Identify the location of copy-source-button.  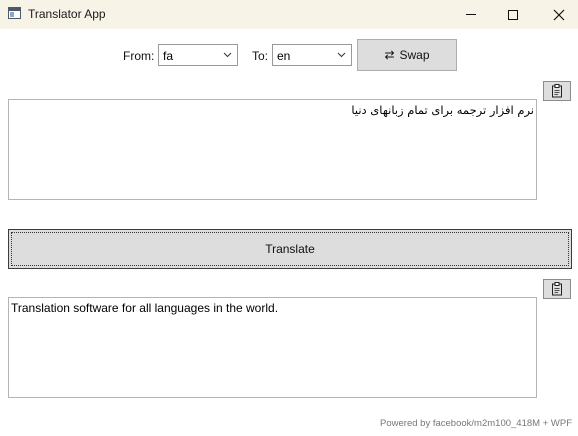
(557, 91).